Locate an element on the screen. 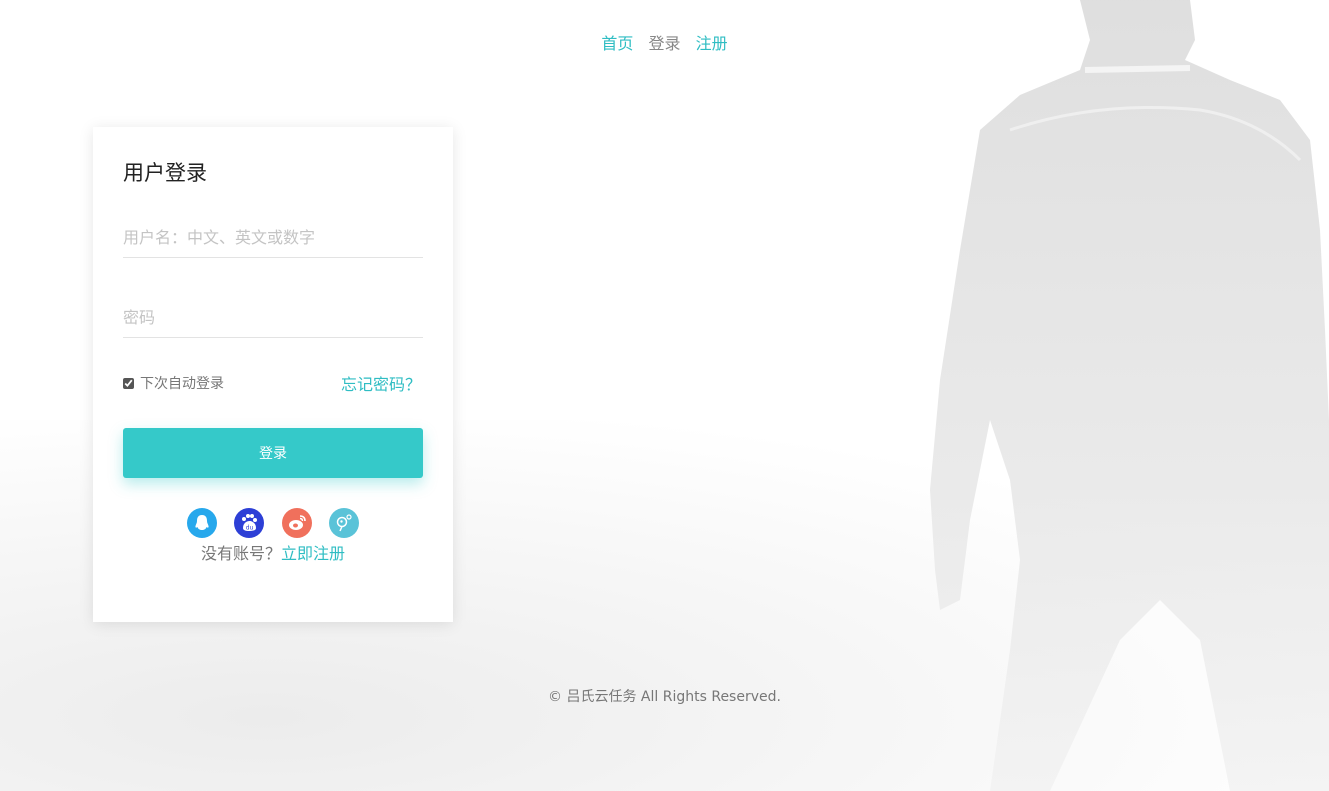 The height and width of the screenshot is (791, 1329). username-input is located at coordinates (273, 237).